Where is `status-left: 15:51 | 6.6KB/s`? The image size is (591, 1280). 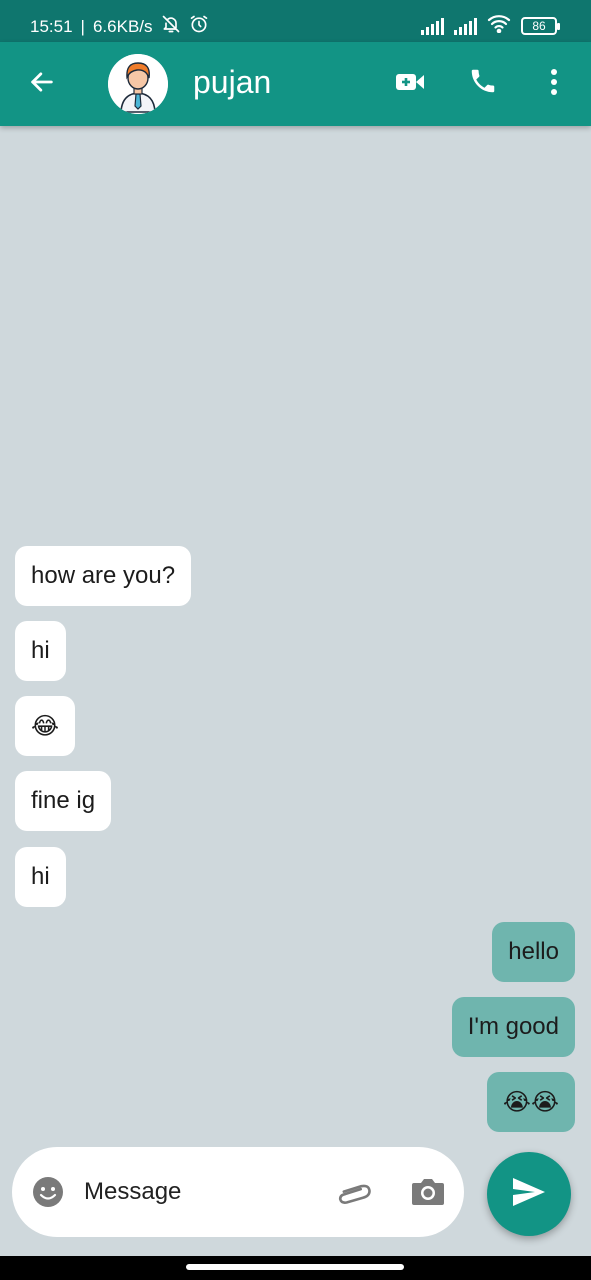 status-left: 15:51 | 6.6KB/s is located at coordinates (119, 26).